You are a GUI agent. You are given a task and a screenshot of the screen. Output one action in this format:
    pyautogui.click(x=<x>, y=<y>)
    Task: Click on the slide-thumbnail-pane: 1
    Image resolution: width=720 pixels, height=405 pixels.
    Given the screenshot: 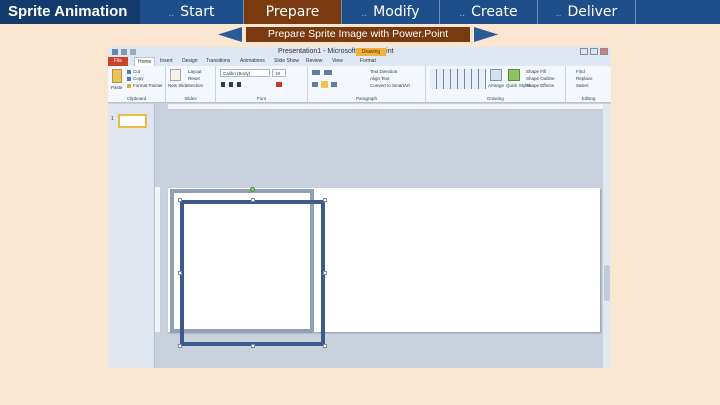 What is the action you would take?
    pyautogui.click(x=131, y=236)
    